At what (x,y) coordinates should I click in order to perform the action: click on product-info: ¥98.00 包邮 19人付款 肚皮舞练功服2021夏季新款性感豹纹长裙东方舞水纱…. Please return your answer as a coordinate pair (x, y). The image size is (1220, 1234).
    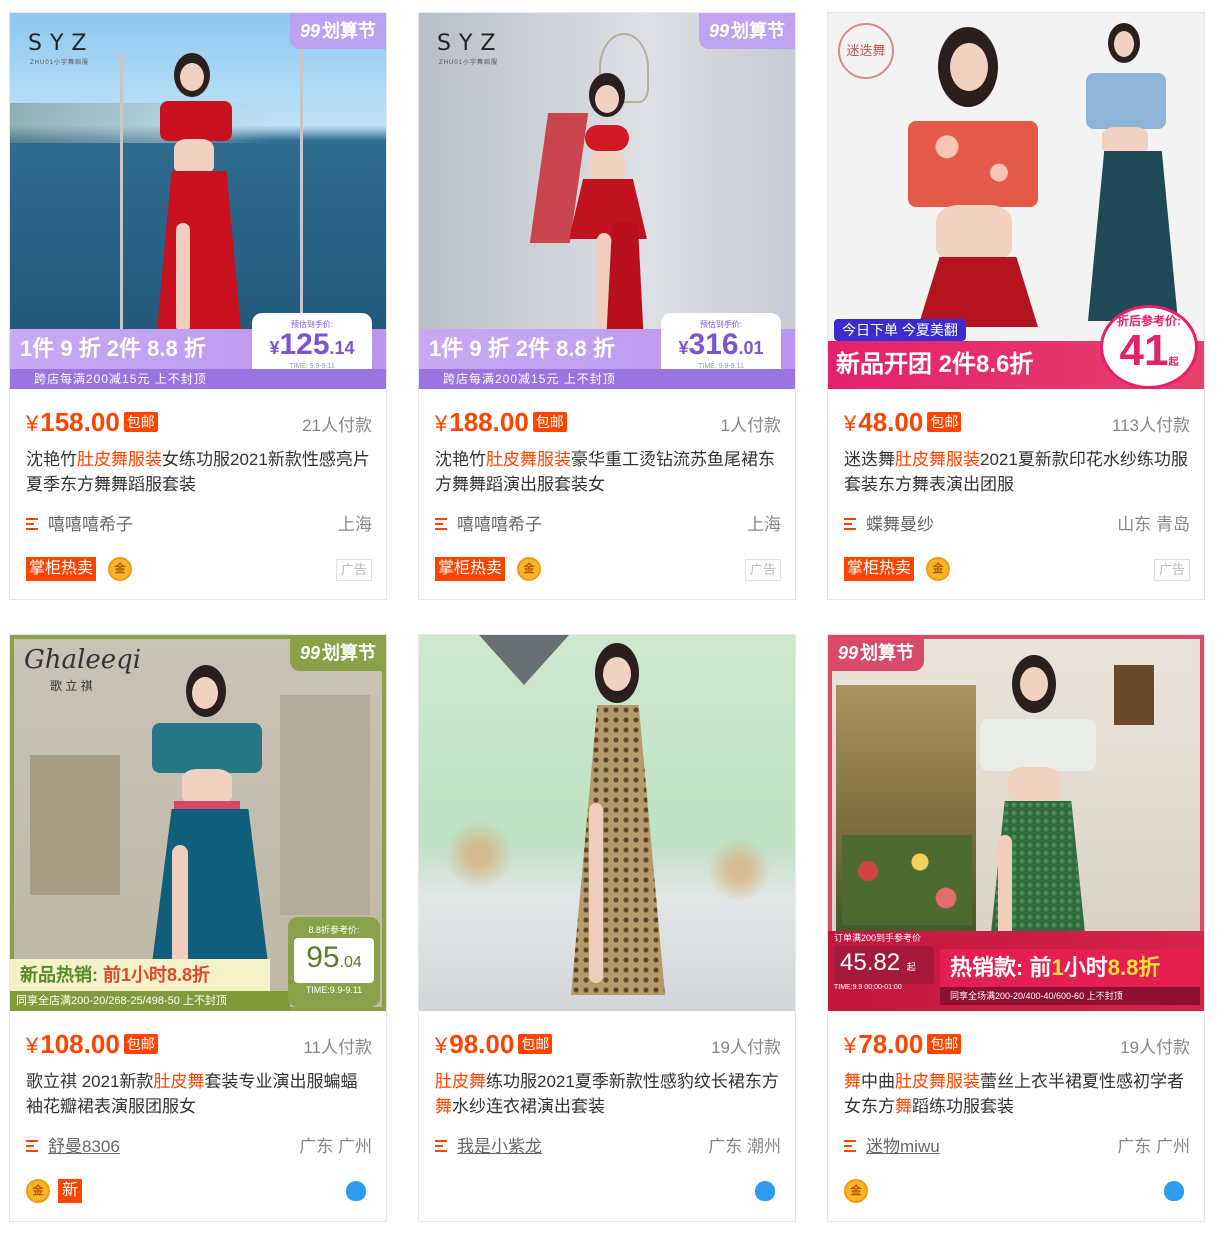
    Looking at the image, I should click on (607, 1116).